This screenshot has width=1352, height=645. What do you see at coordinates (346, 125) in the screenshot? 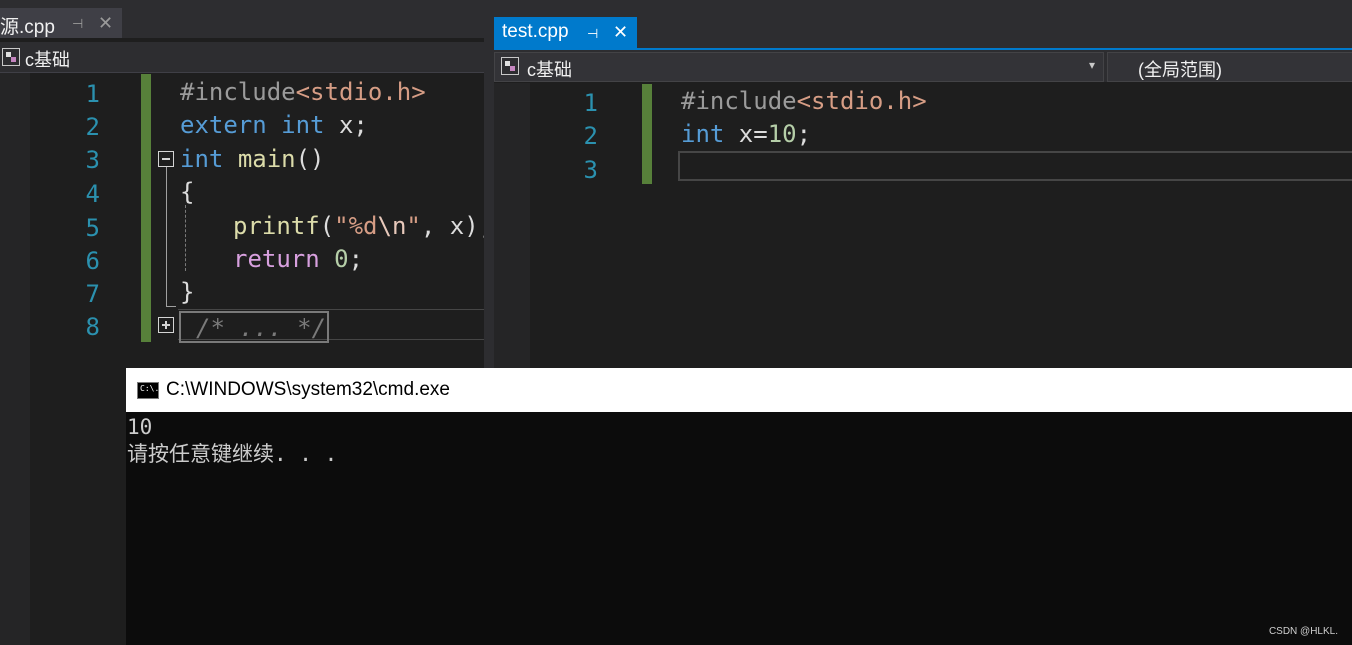
I see `code-token: x;` at bounding box center [346, 125].